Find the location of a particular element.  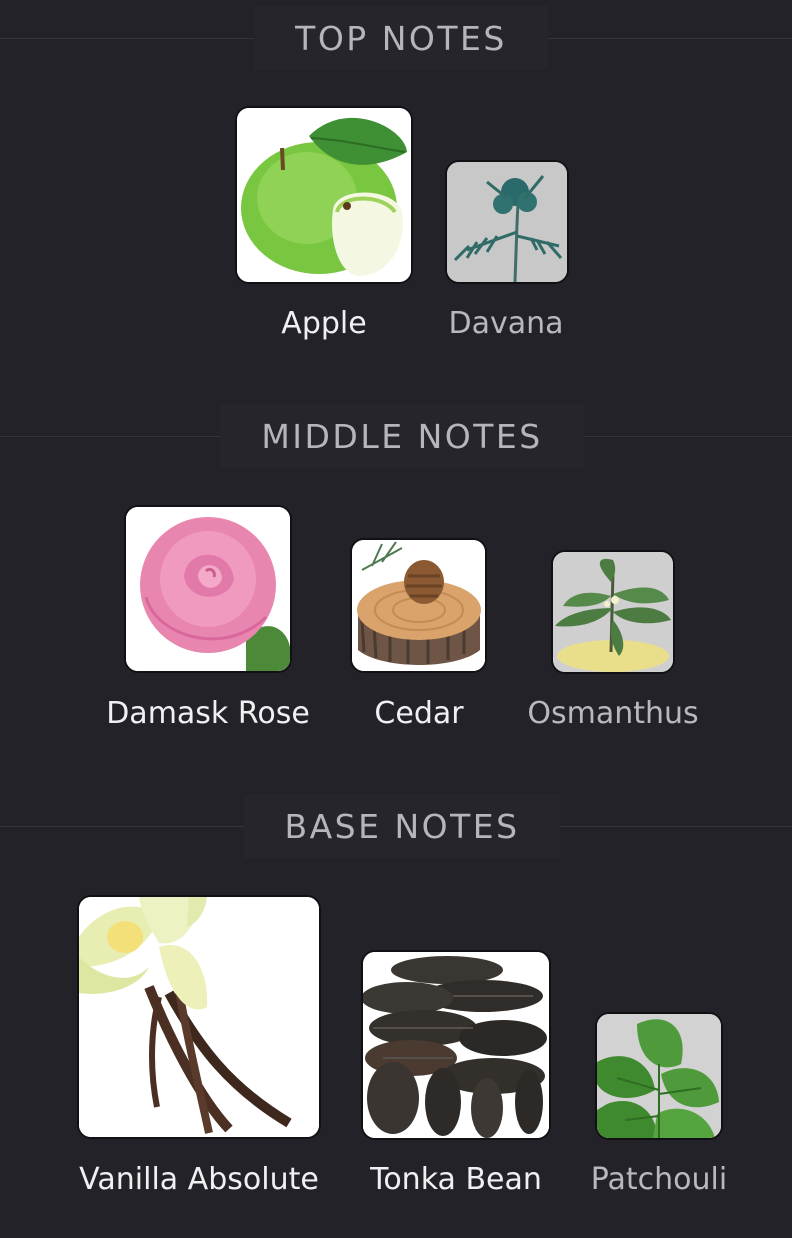

osmanthus-image is located at coordinates (613, 612).